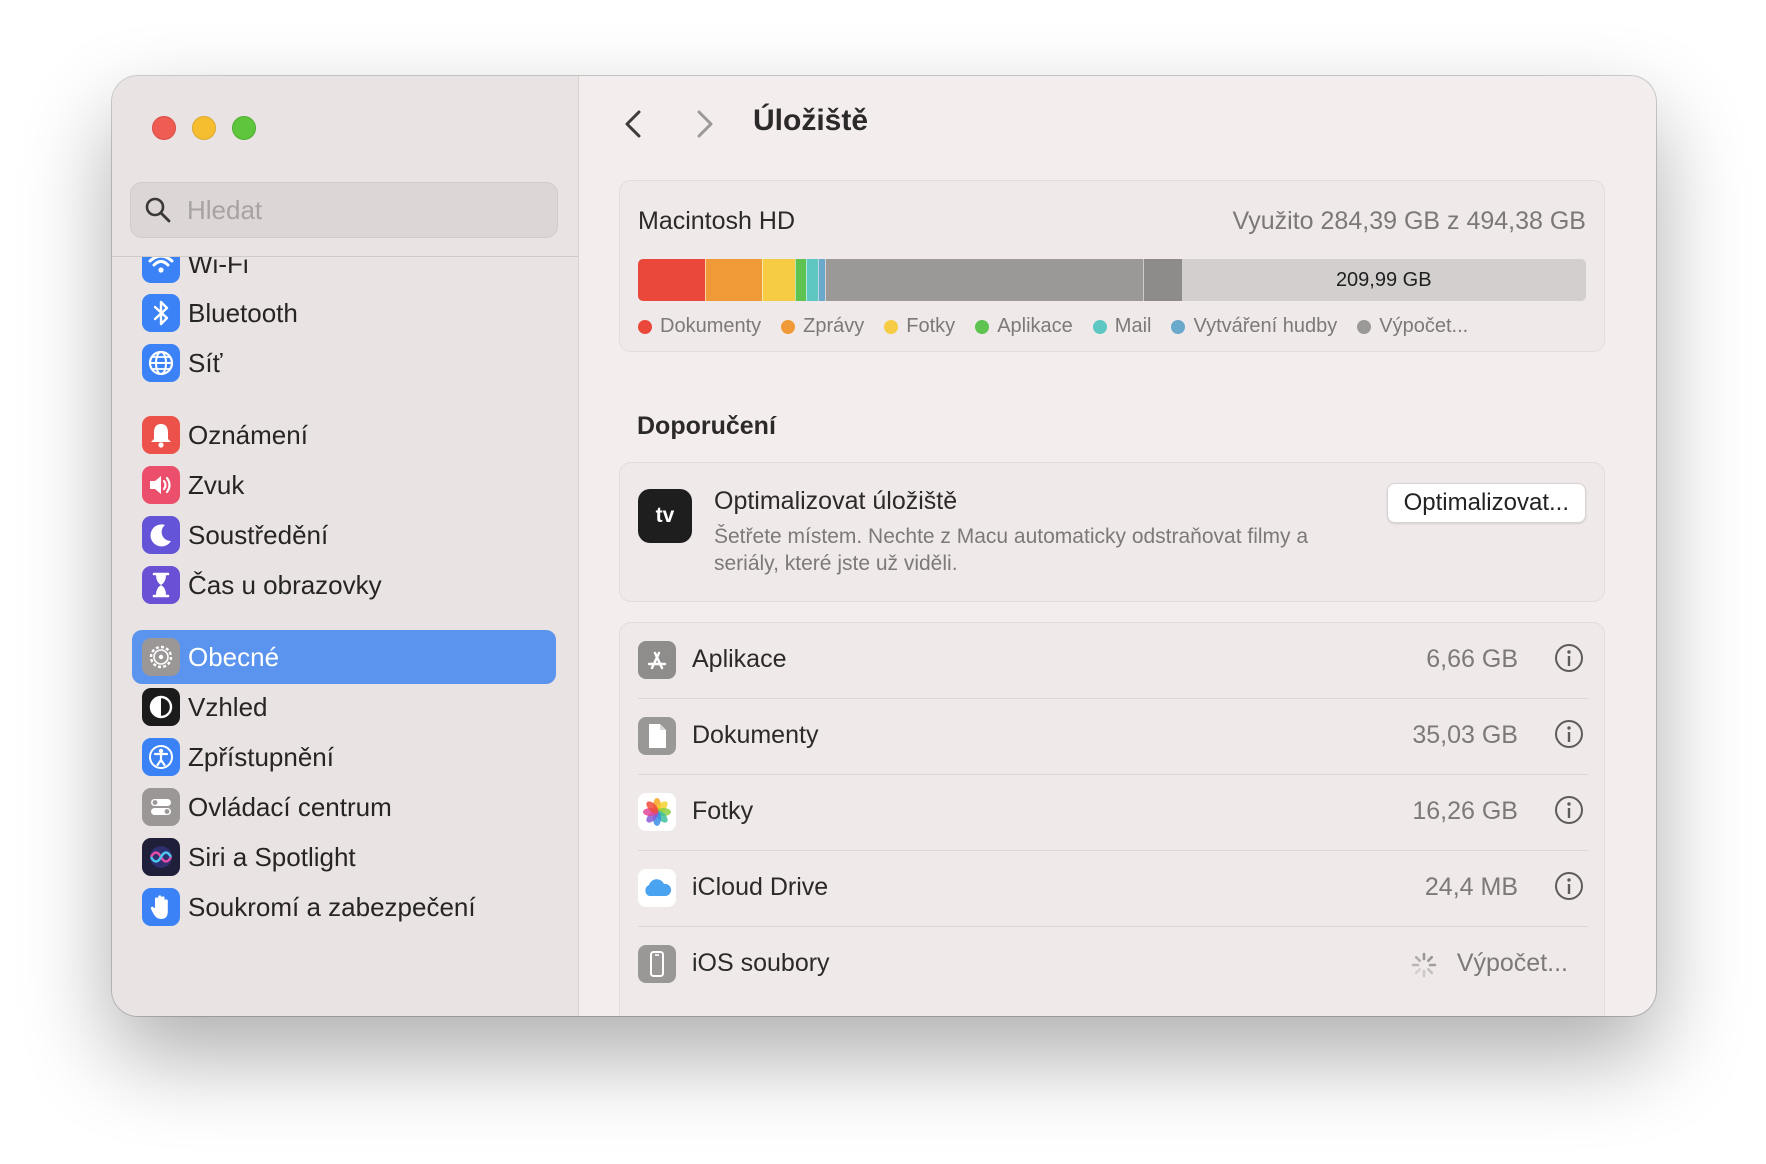 This screenshot has height=1164, width=1766. What do you see at coordinates (367, 210) in the screenshot?
I see `search-input` at bounding box center [367, 210].